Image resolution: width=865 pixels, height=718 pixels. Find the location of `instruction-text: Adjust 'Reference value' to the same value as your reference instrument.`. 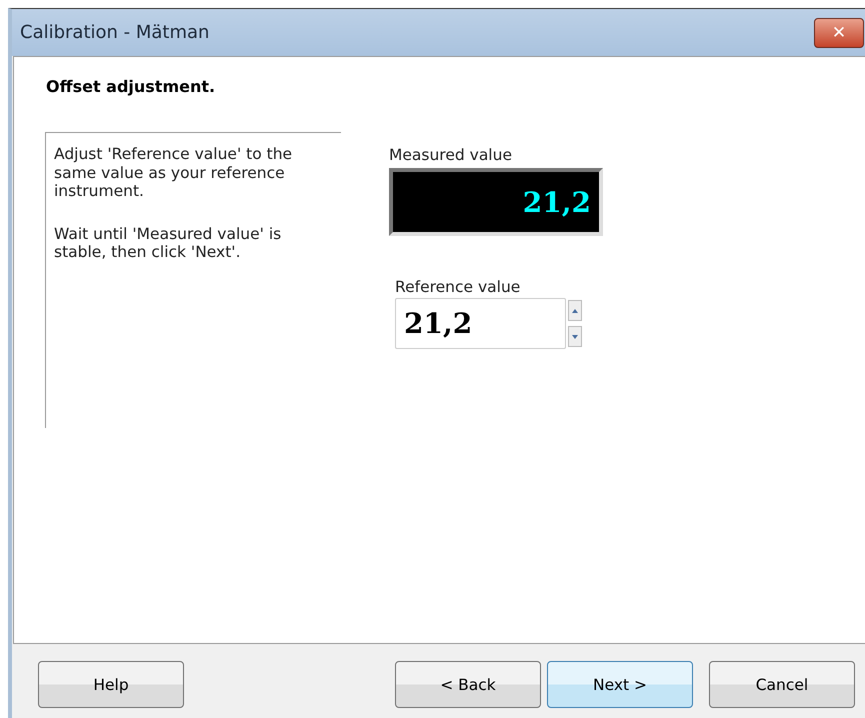

instruction-text: Adjust 'Reference value' to the same value as your reference instrument. is located at coordinates (174, 173).